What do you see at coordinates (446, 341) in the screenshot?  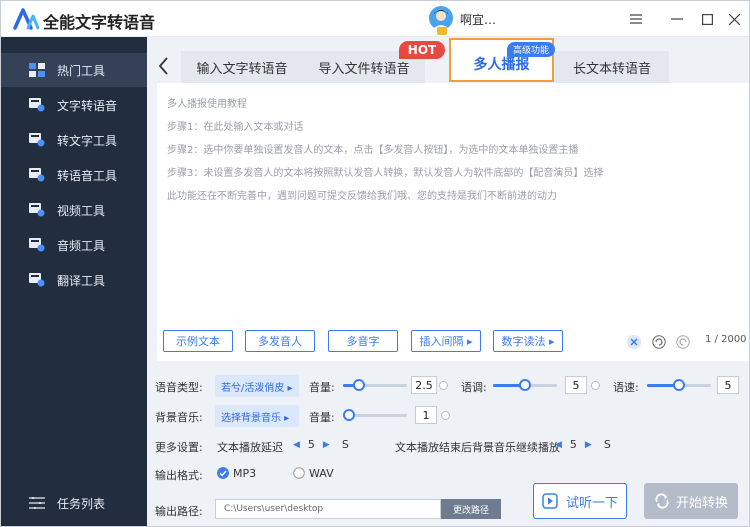 I see `insert-pause-button: 插入间隔 ▸` at bounding box center [446, 341].